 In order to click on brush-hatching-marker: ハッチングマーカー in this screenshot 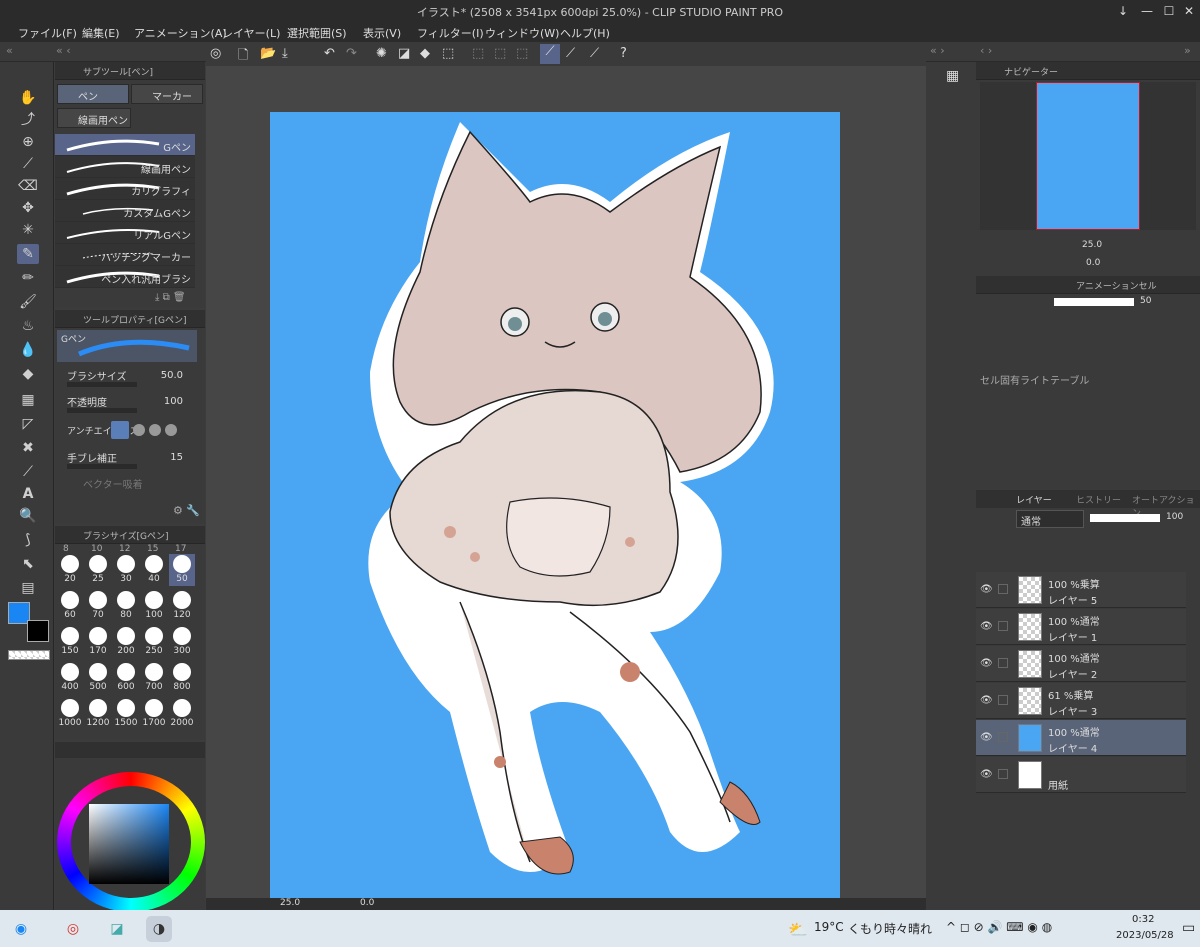, I will do `click(125, 255)`.